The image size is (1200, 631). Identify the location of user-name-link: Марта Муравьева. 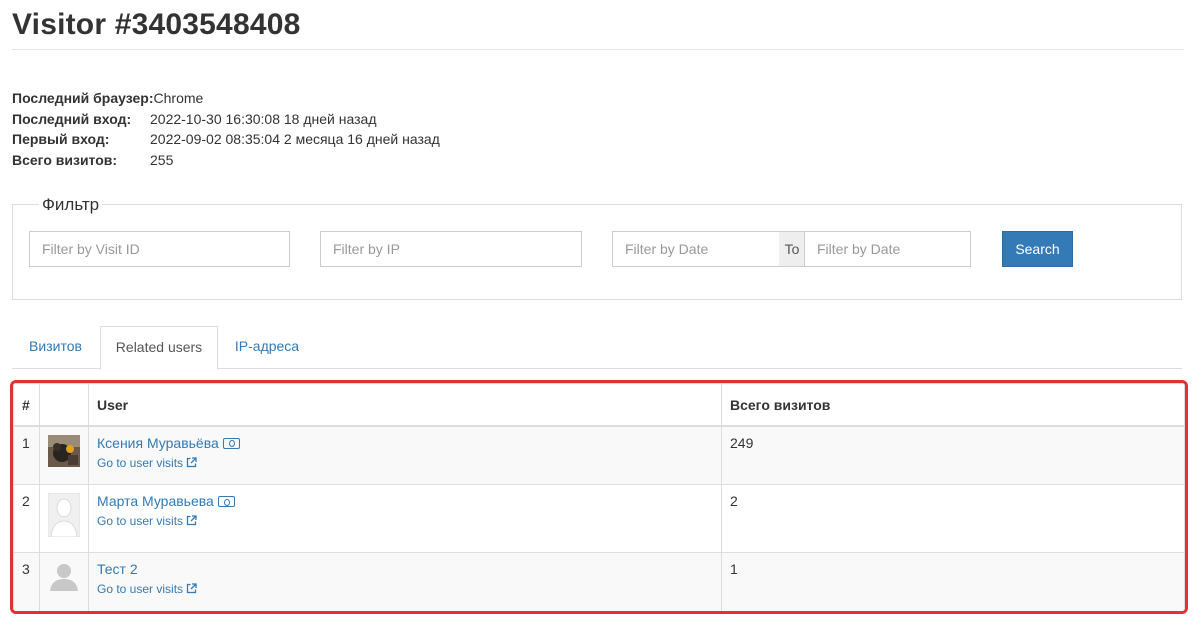
(155, 501).